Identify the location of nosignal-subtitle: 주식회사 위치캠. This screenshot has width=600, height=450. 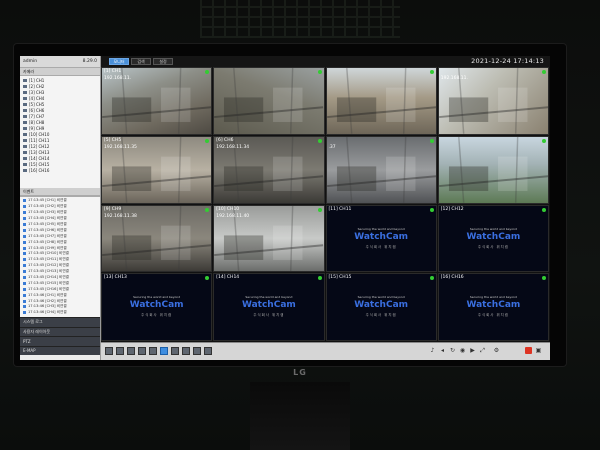
(493, 315).